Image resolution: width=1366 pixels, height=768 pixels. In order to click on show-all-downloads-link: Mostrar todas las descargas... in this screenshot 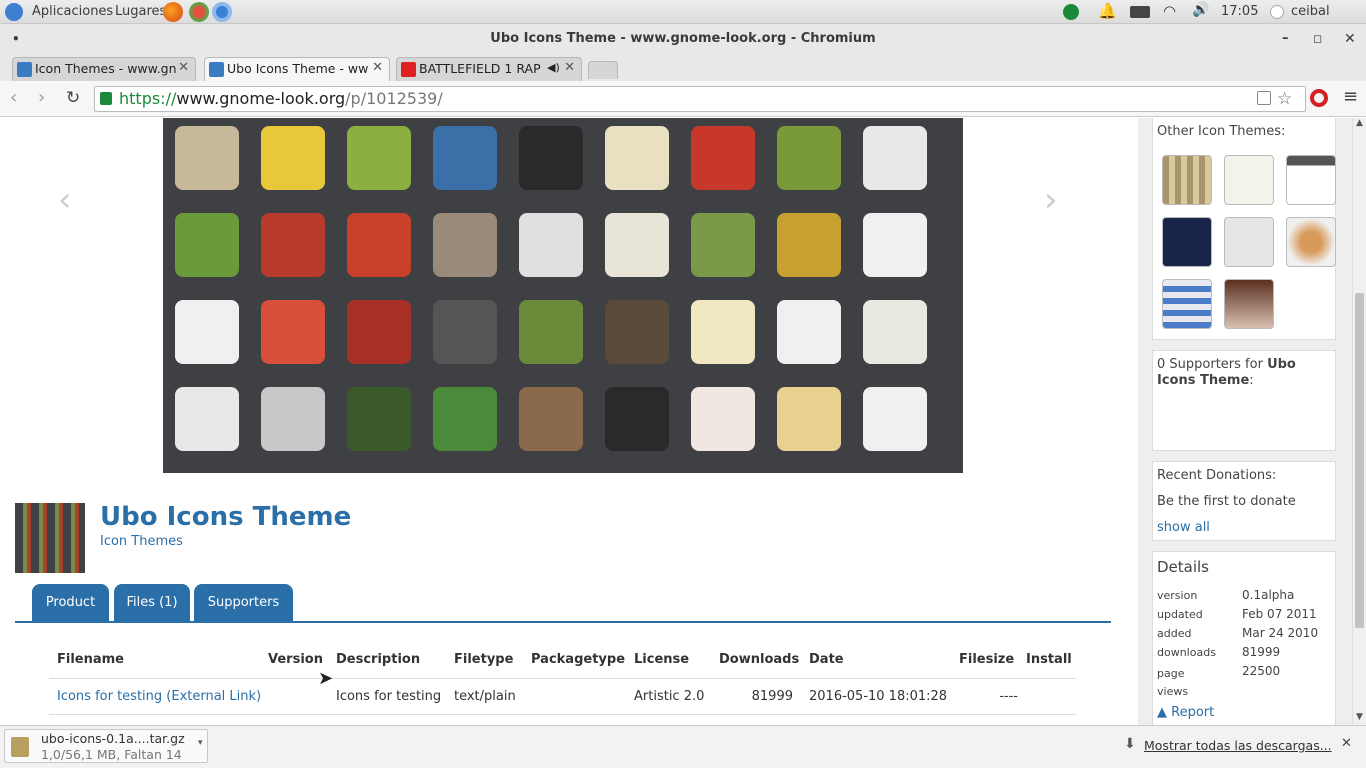, I will do `click(1238, 745)`.